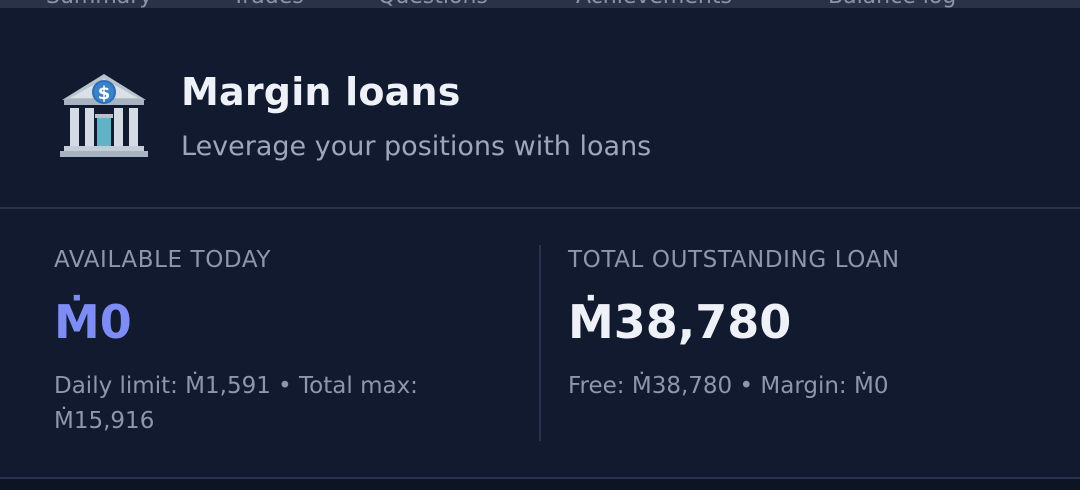  I want to click on tab-balance-log: Balance log, so click(892, 4).